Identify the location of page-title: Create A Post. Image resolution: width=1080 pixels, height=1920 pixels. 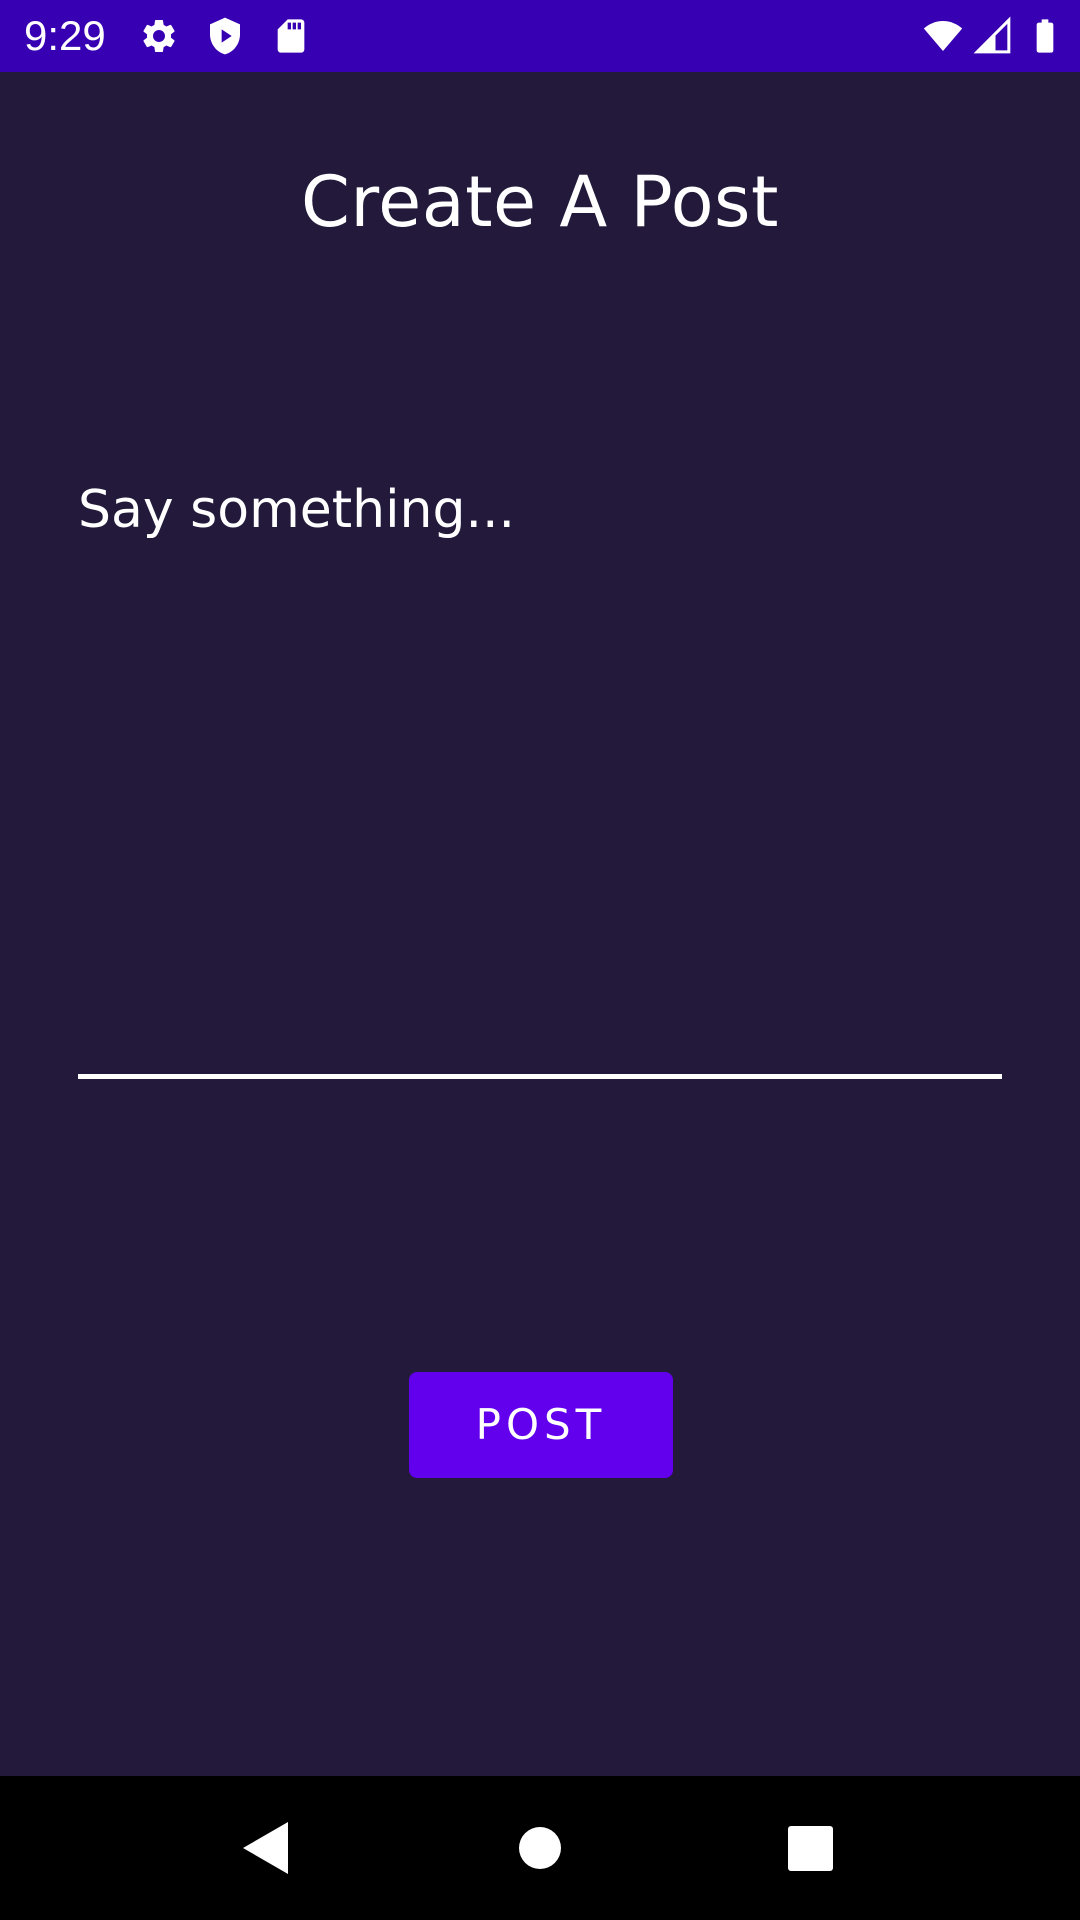
(540, 202).